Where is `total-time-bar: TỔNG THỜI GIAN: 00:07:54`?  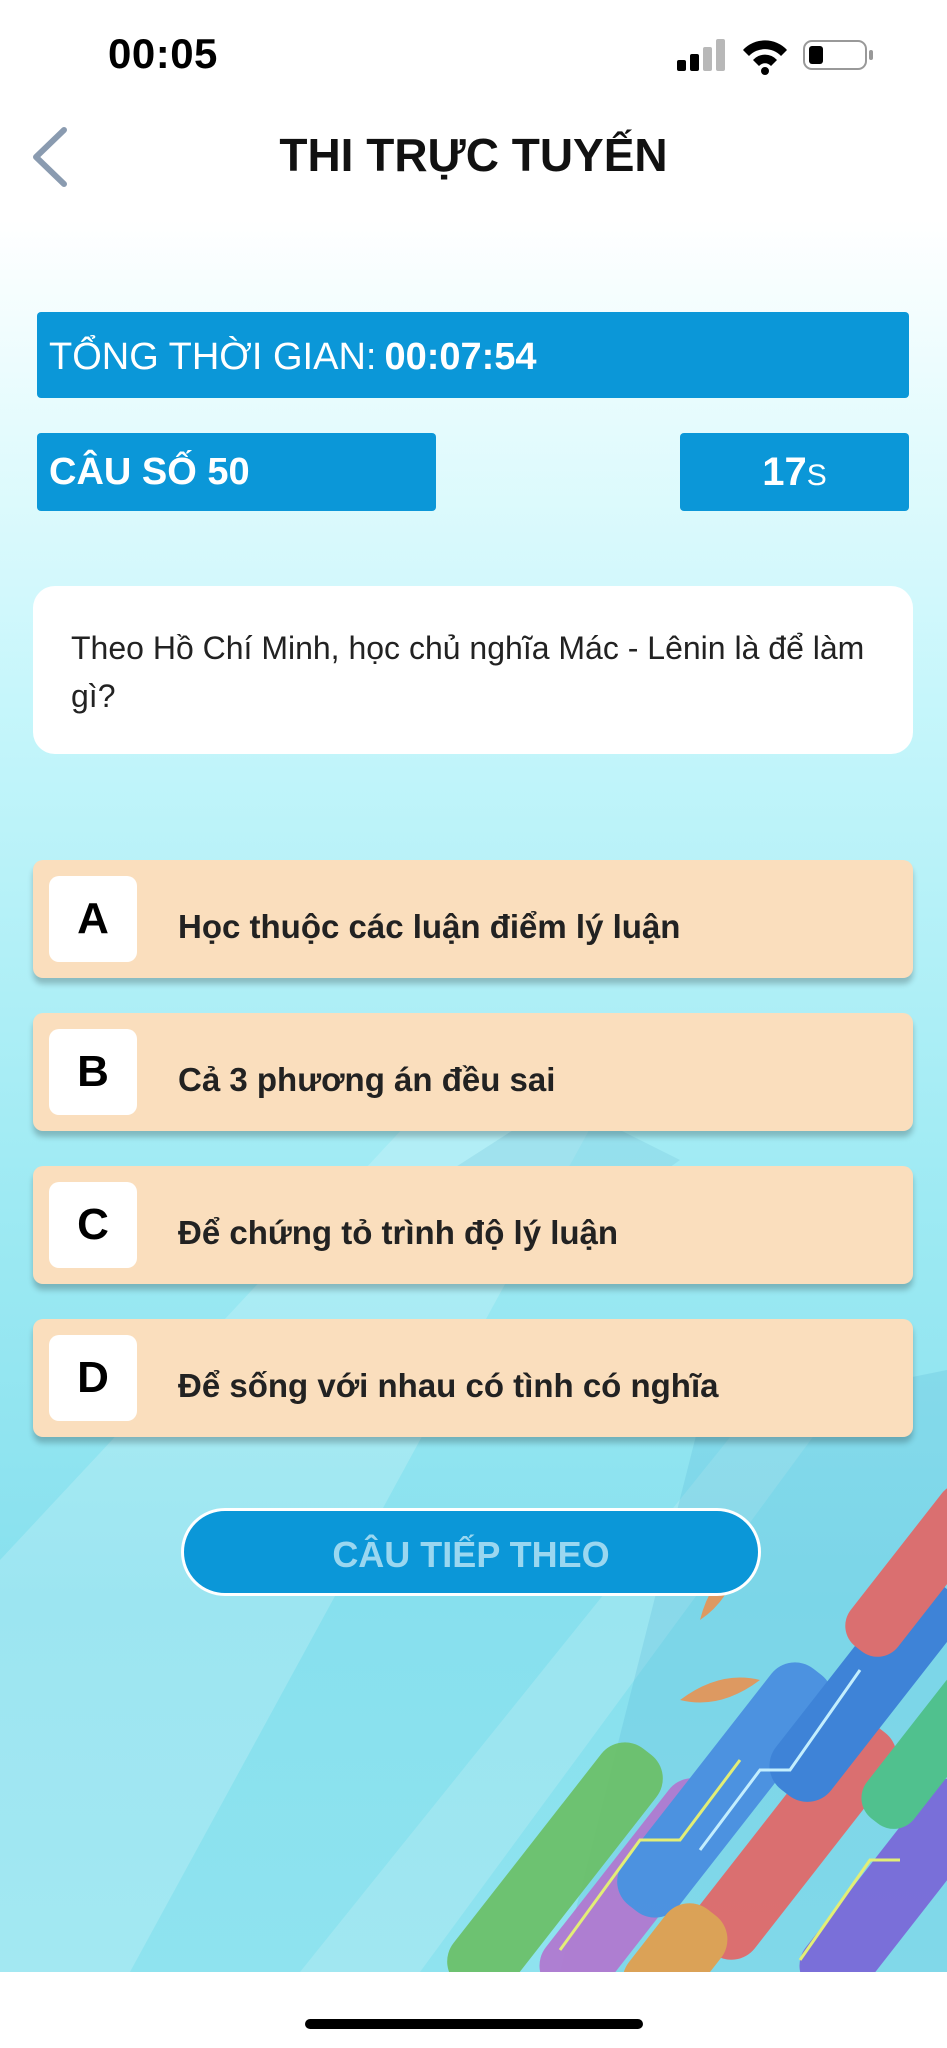
total-time-bar: TỔNG THỜI GIAN: 00:07:54 is located at coordinates (473, 355).